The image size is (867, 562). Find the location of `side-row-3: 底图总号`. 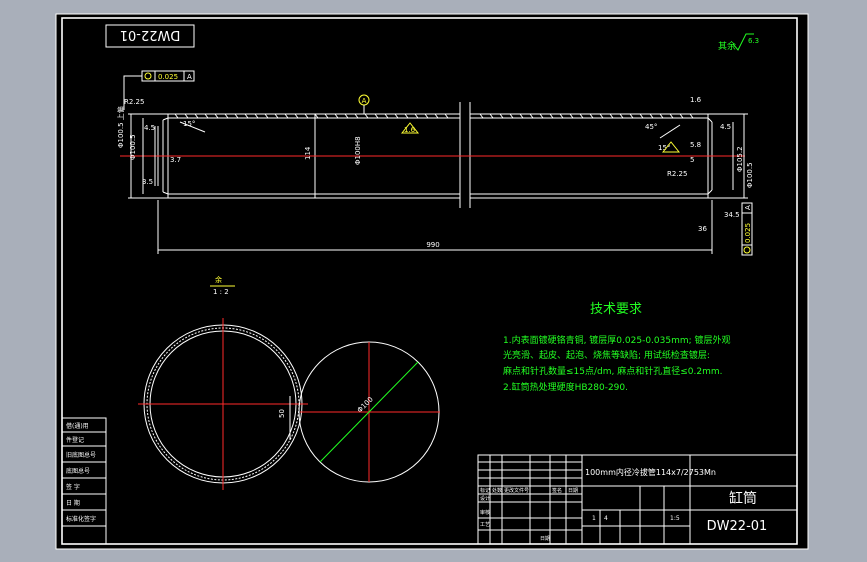

side-row-3: 底图总号 is located at coordinates (78, 471).